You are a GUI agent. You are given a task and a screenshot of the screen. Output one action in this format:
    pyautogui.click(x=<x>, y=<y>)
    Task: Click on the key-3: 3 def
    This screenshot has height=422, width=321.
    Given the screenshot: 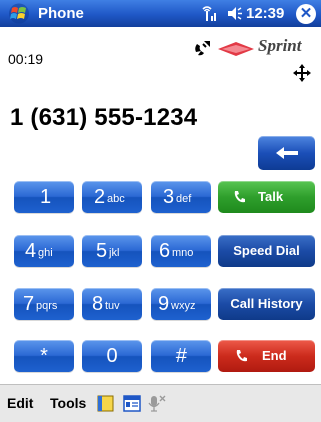 What is the action you would take?
    pyautogui.click(x=181, y=197)
    